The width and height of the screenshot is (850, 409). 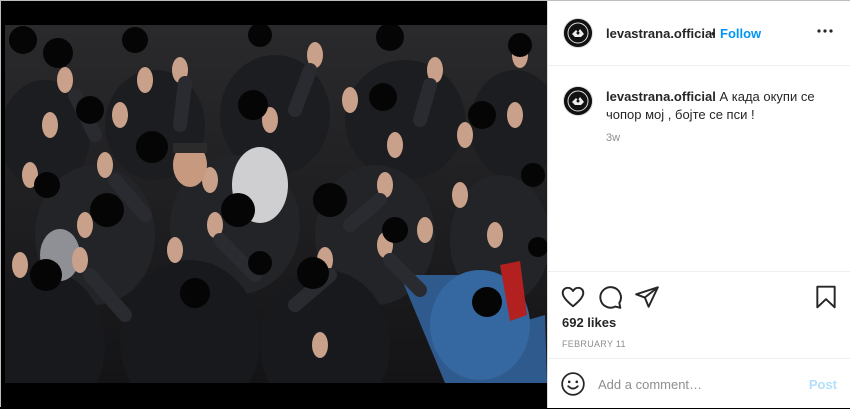 I want to click on post-comment-button: Post, so click(x=823, y=384).